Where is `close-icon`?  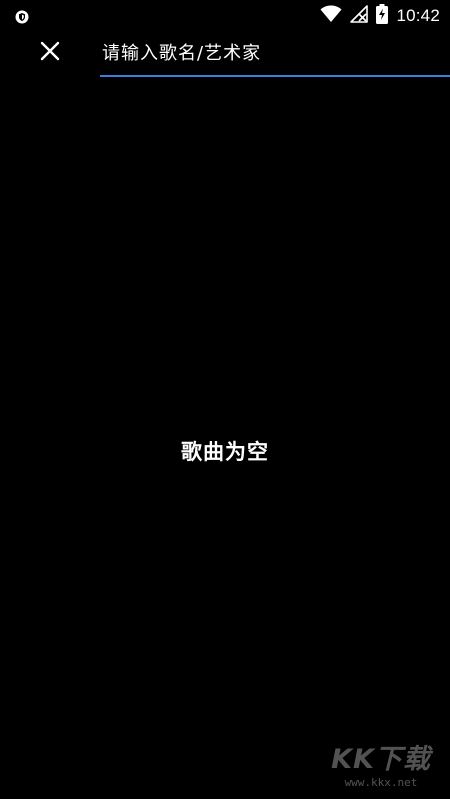
close-icon is located at coordinates (50, 53).